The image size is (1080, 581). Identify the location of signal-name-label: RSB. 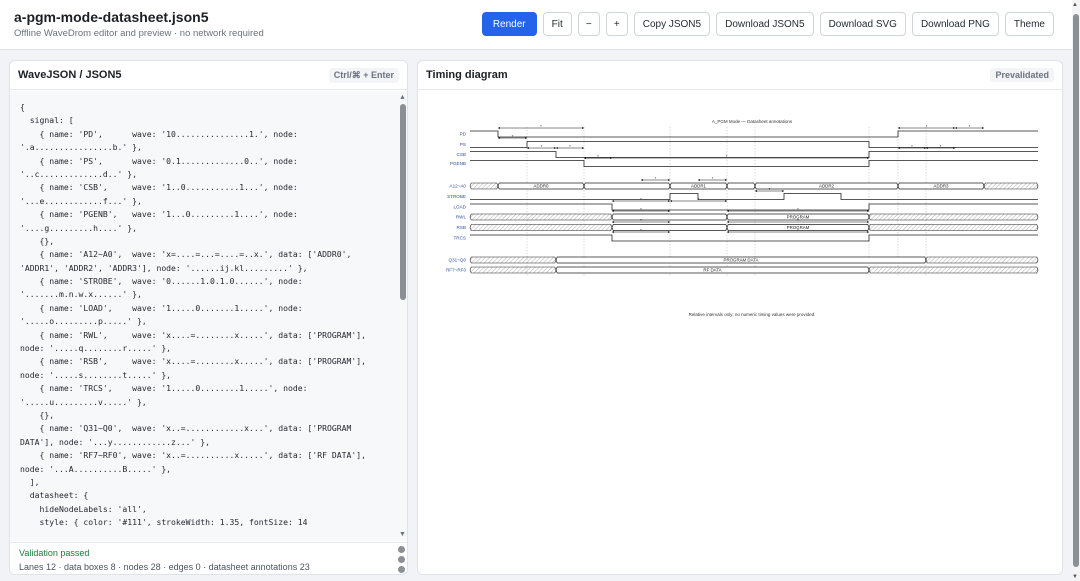
(461, 227).